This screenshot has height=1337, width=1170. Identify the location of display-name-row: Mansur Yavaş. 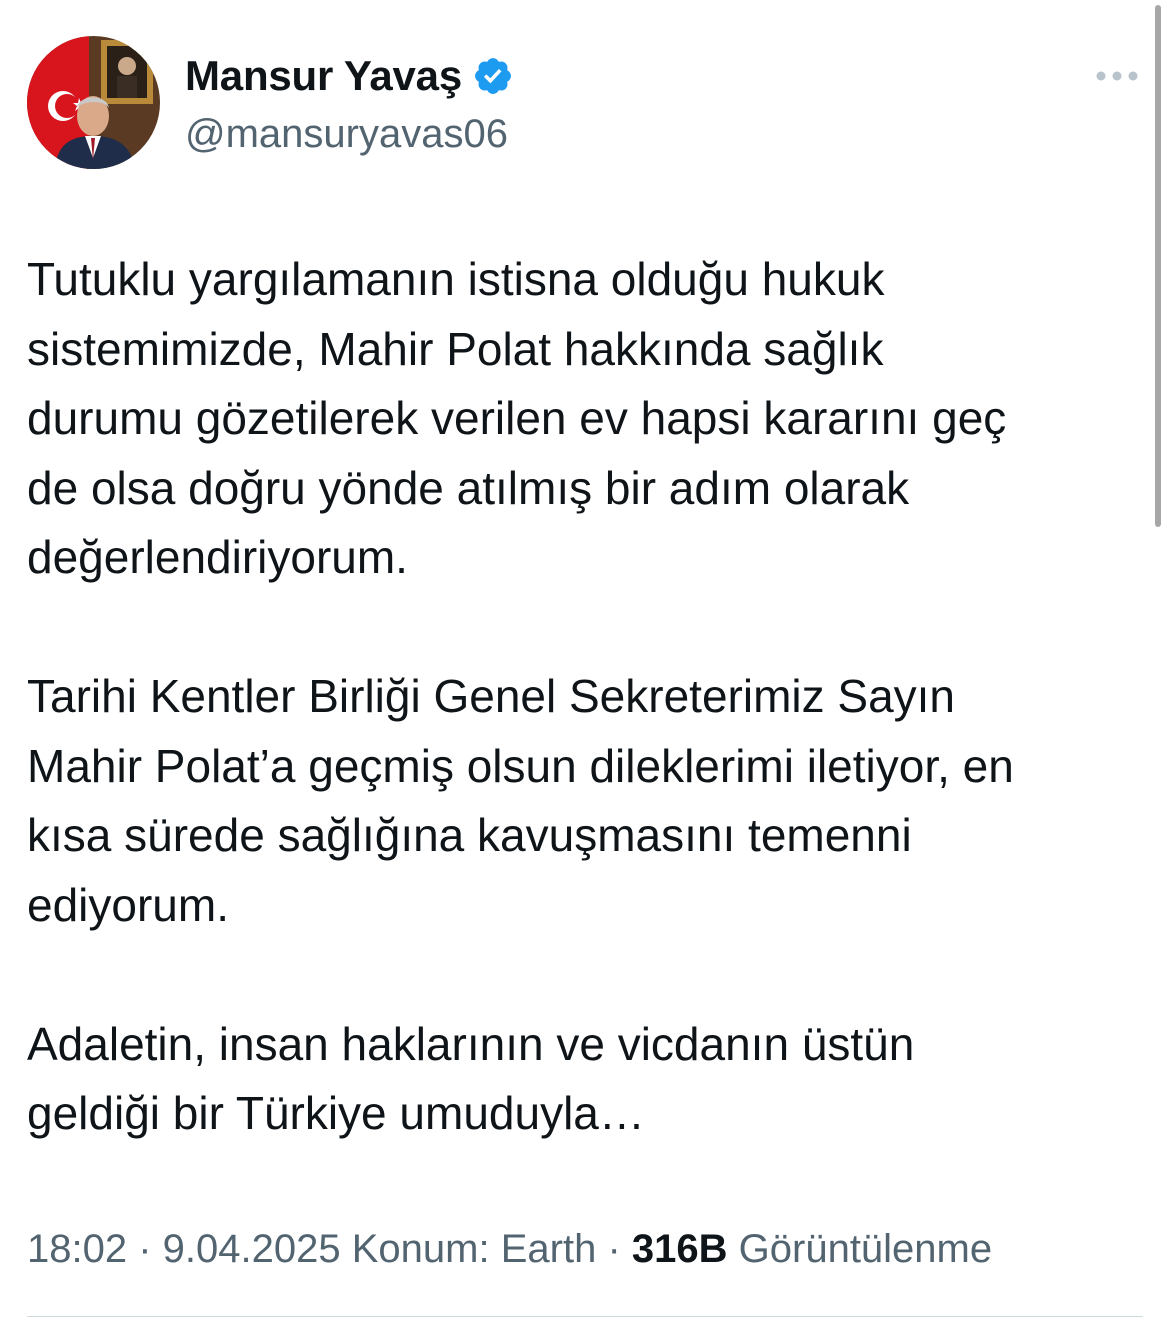
(349, 76).